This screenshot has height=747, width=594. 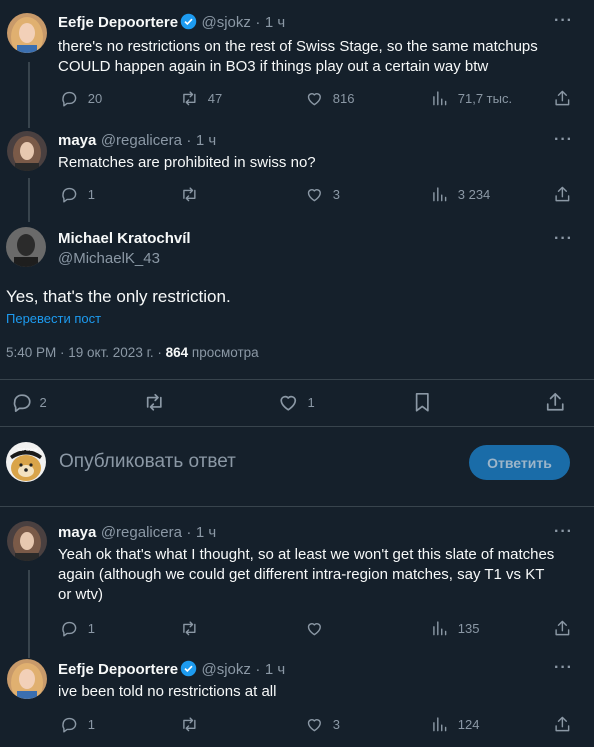 I want to click on retweet-count: 47, so click(x=215, y=98).